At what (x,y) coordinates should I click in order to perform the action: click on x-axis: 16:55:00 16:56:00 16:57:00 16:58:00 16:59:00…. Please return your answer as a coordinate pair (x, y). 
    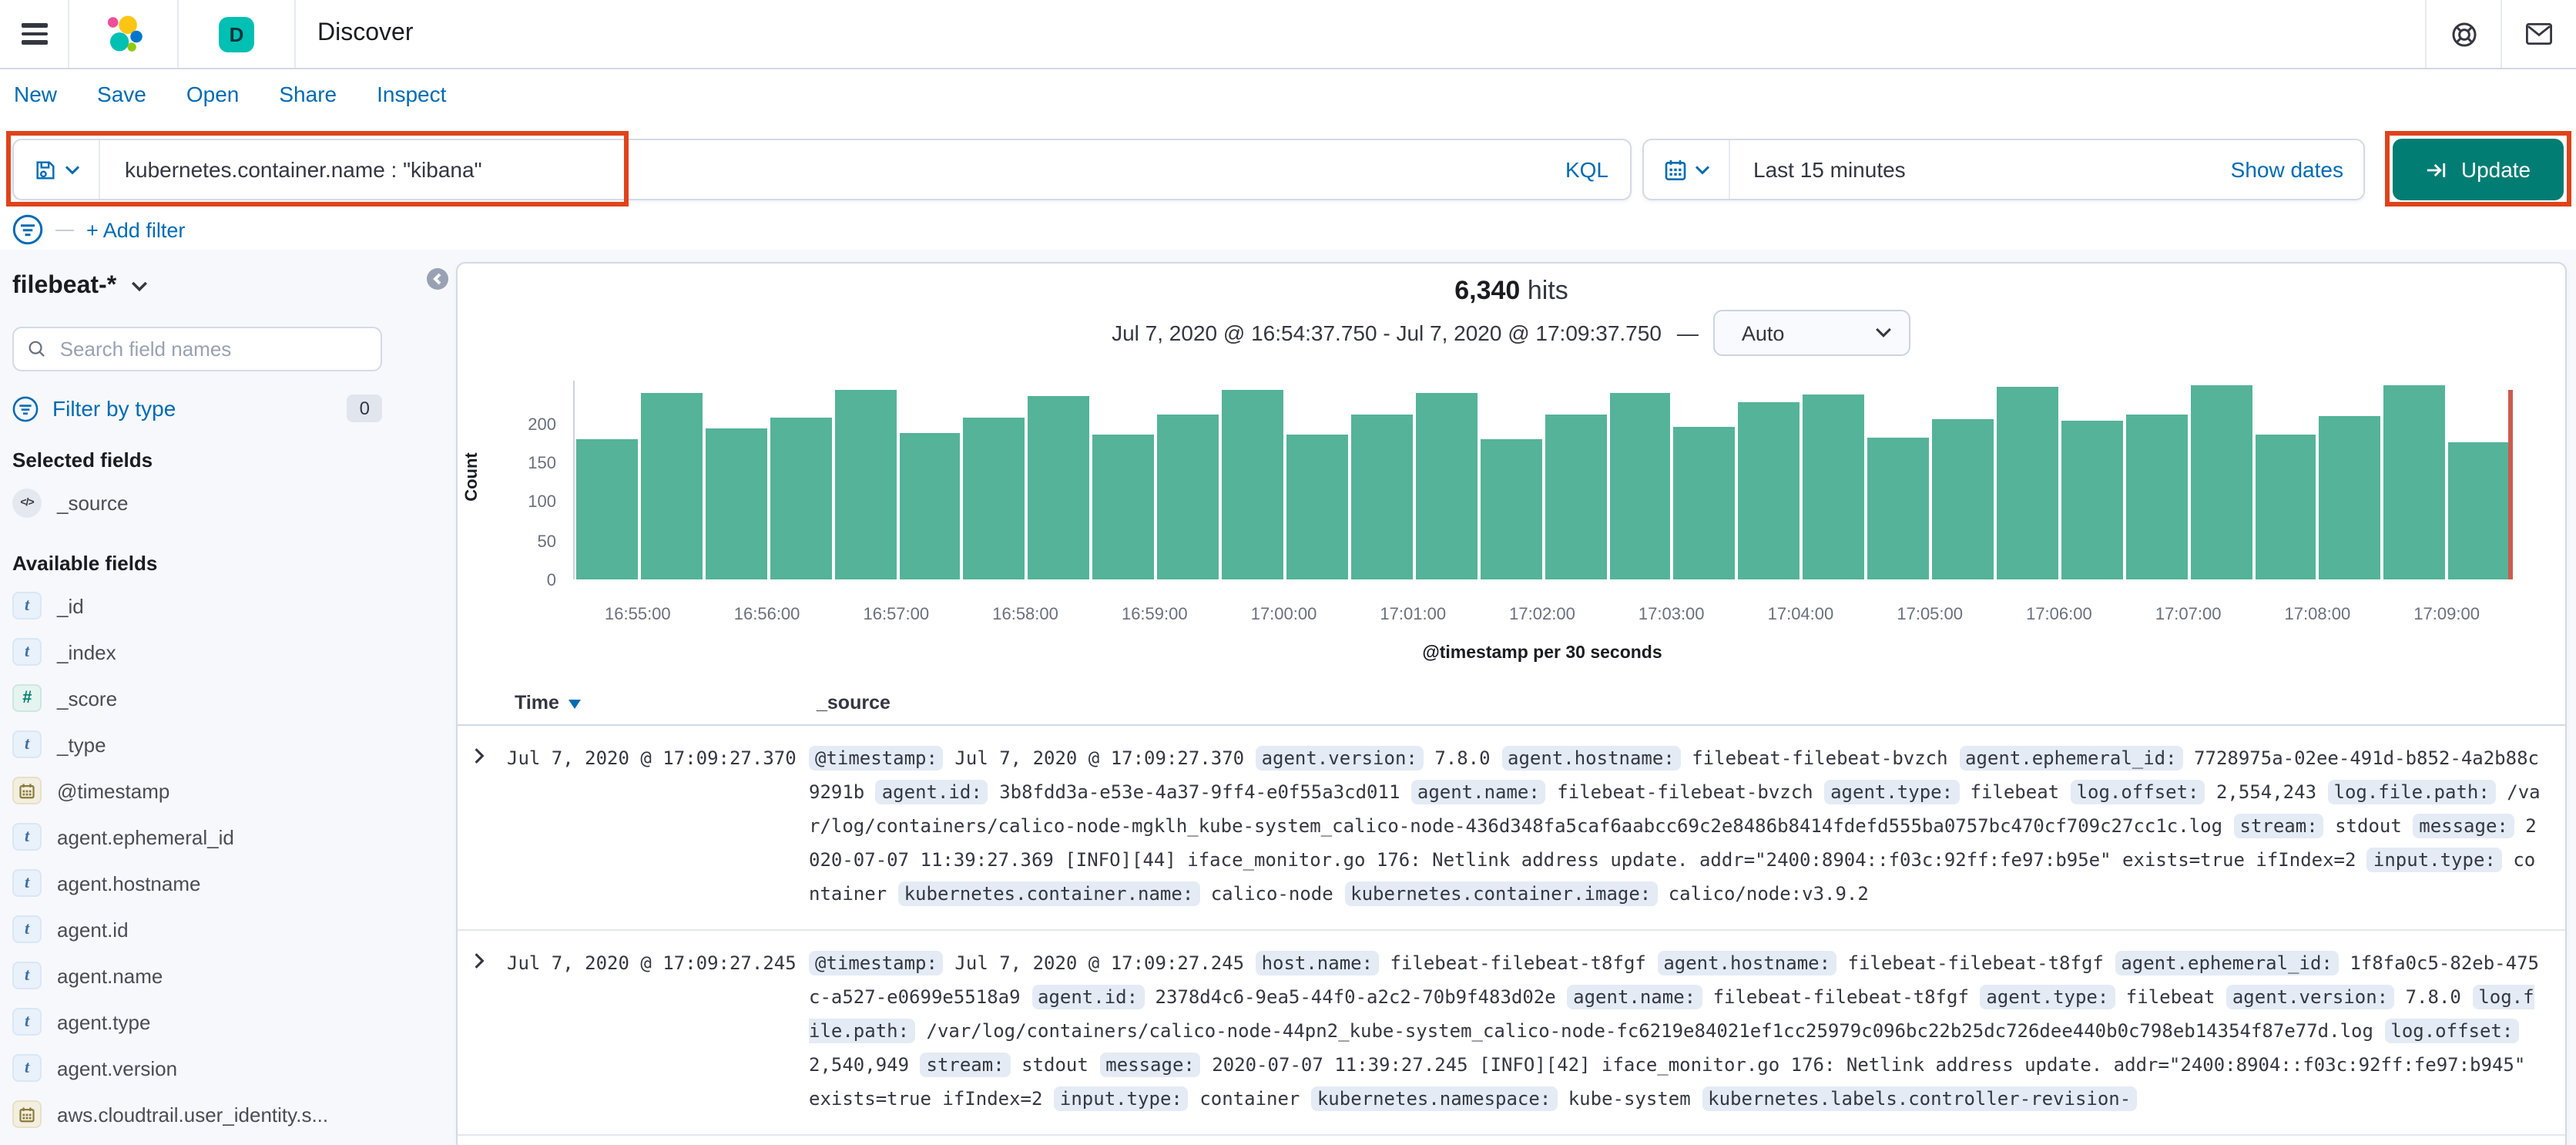
    Looking at the image, I should click on (1542, 616).